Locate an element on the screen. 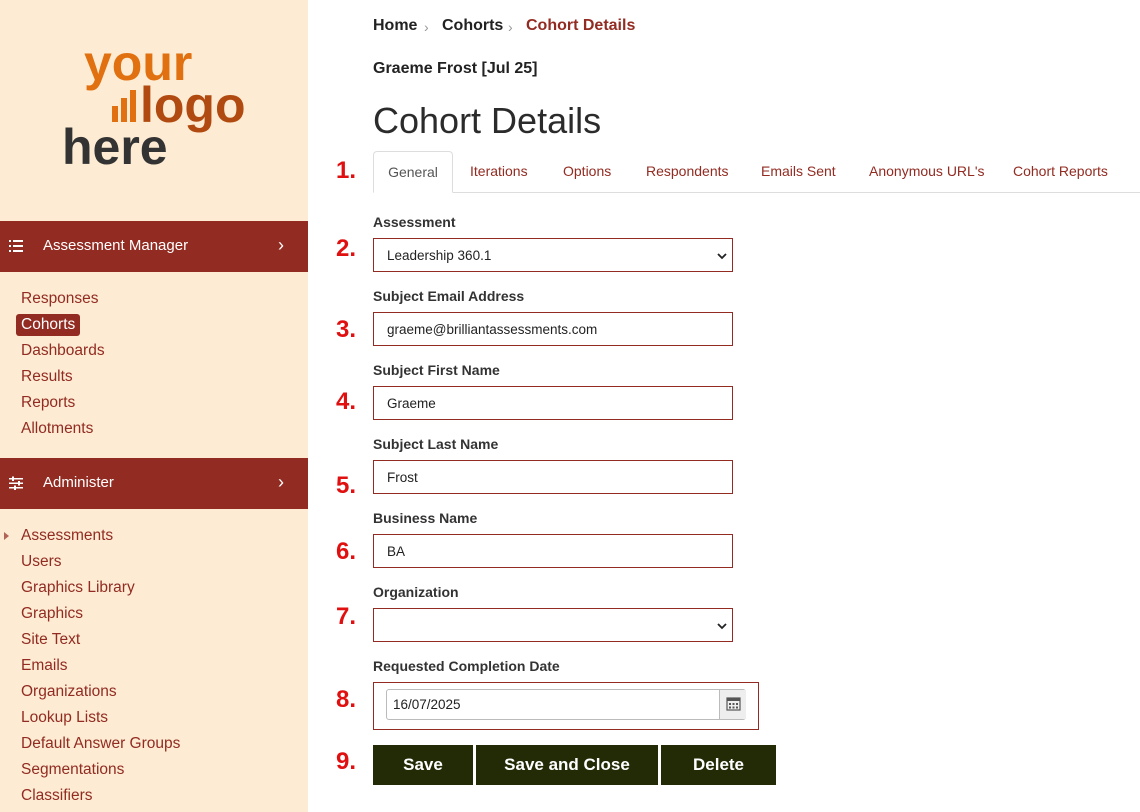 The height and width of the screenshot is (812, 1140). caret-right-icon is located at coordinates (6, 536).